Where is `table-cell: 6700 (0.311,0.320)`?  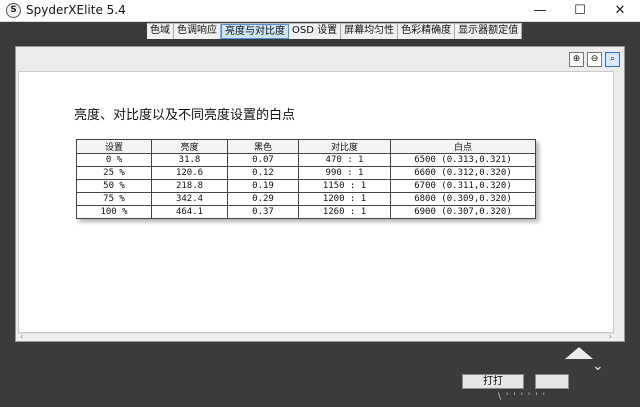 table-cell: 6700 (0.311,0.320) is located at coordinates (463, 186).